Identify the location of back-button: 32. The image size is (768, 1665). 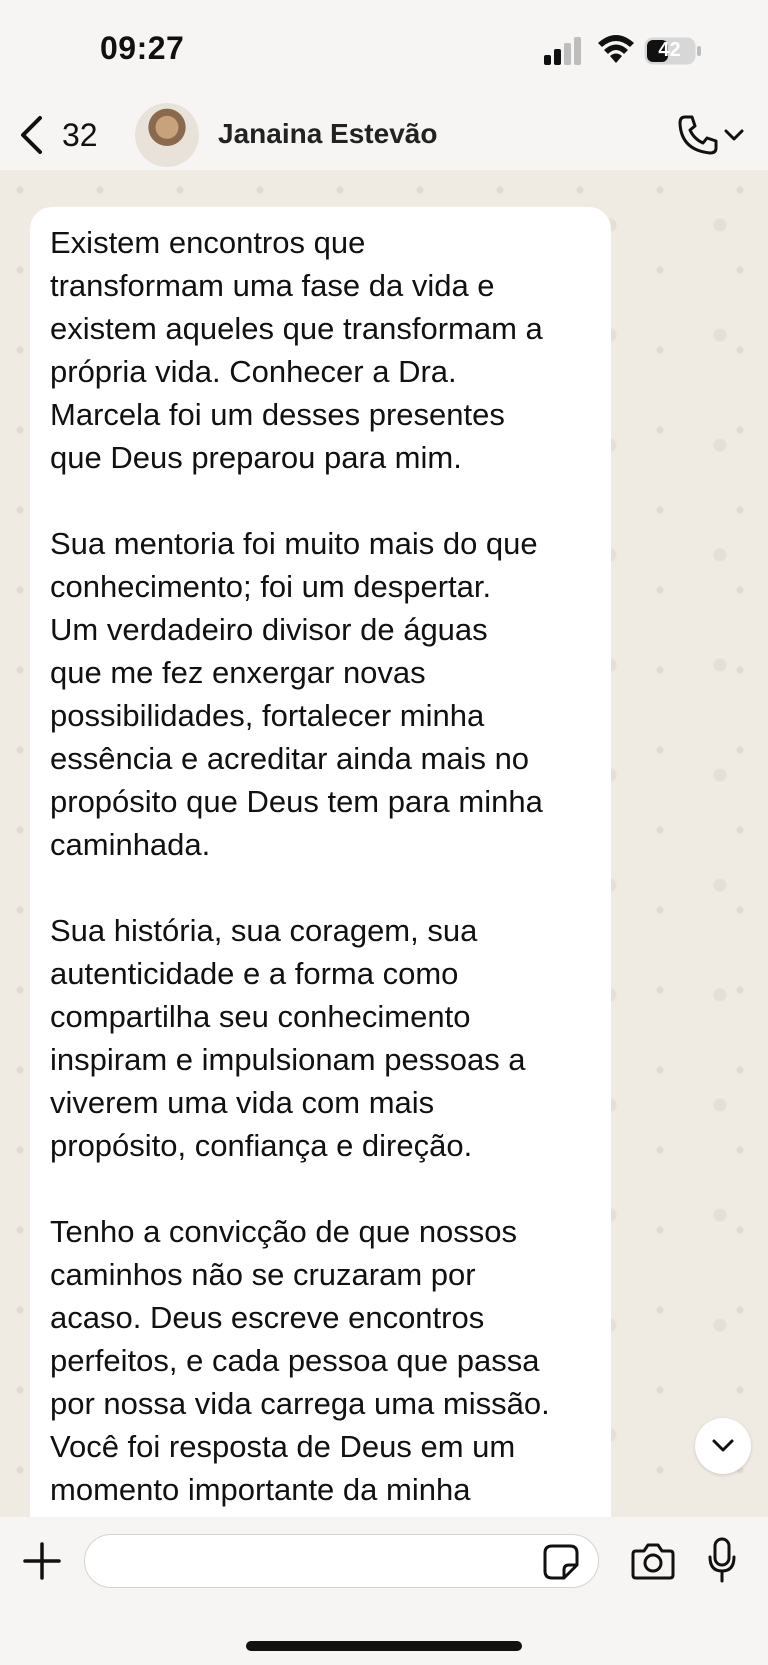
(58, 135).